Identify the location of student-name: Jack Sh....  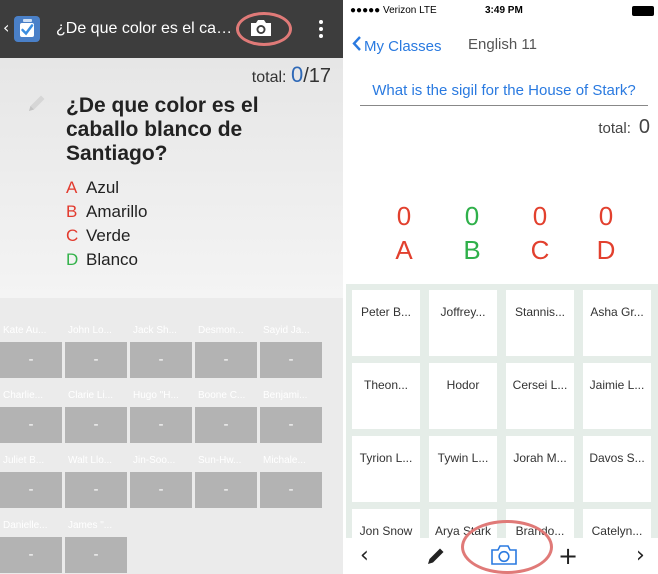
(155, 330).